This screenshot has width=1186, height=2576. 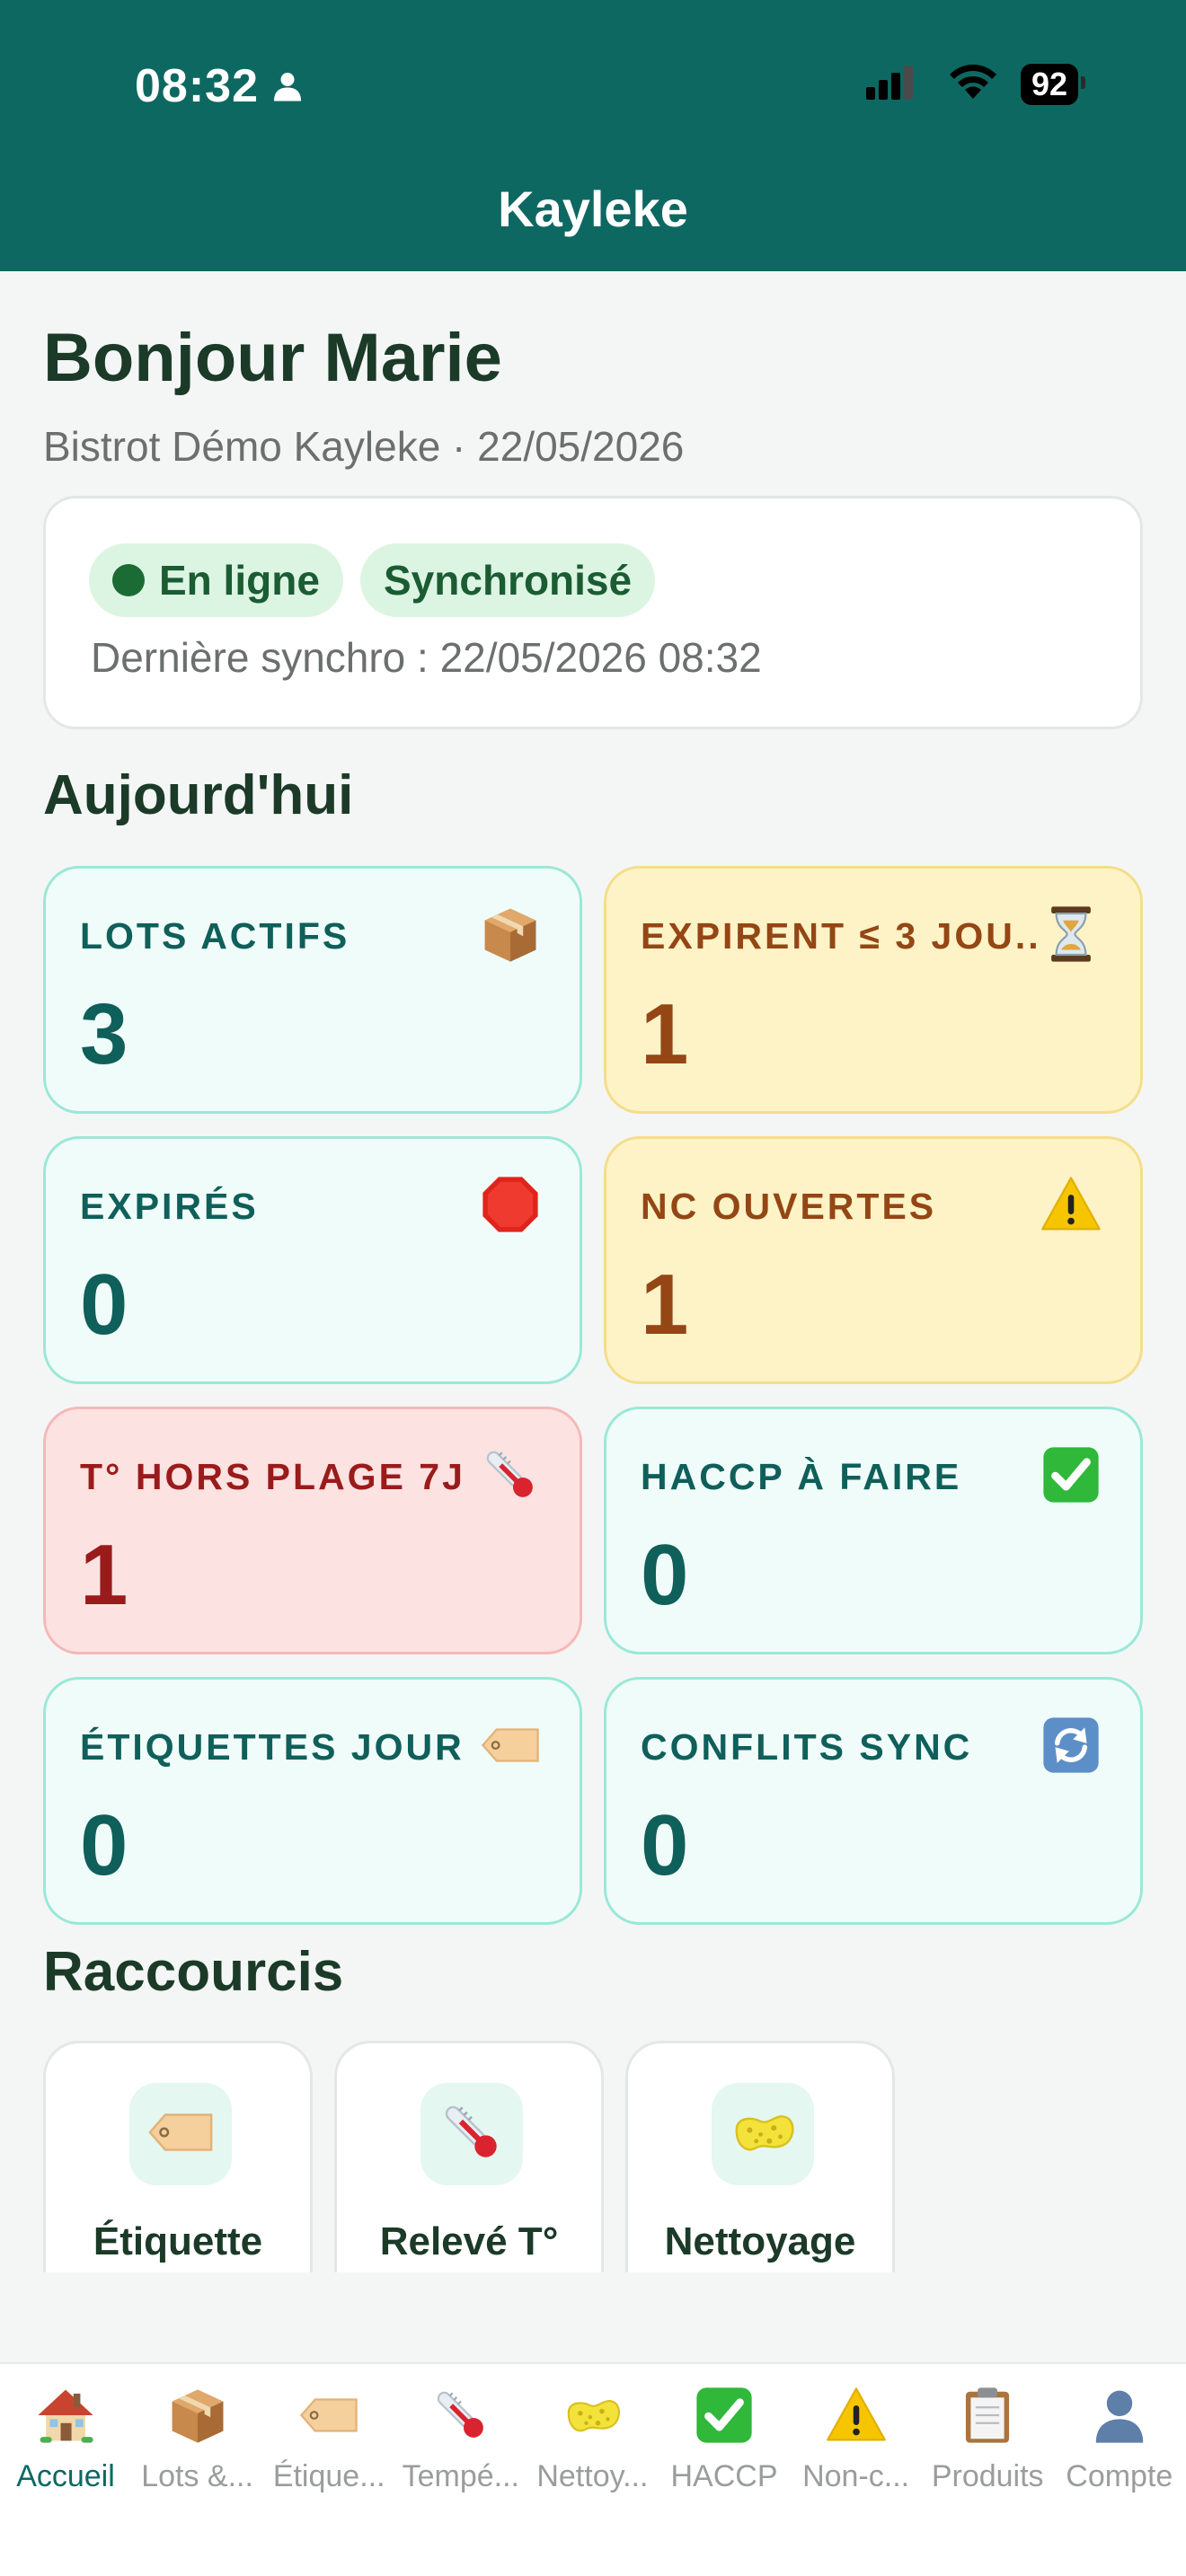 I want to click on stat-card: NC OUVERTES 1, so click(x=873, y=1260).